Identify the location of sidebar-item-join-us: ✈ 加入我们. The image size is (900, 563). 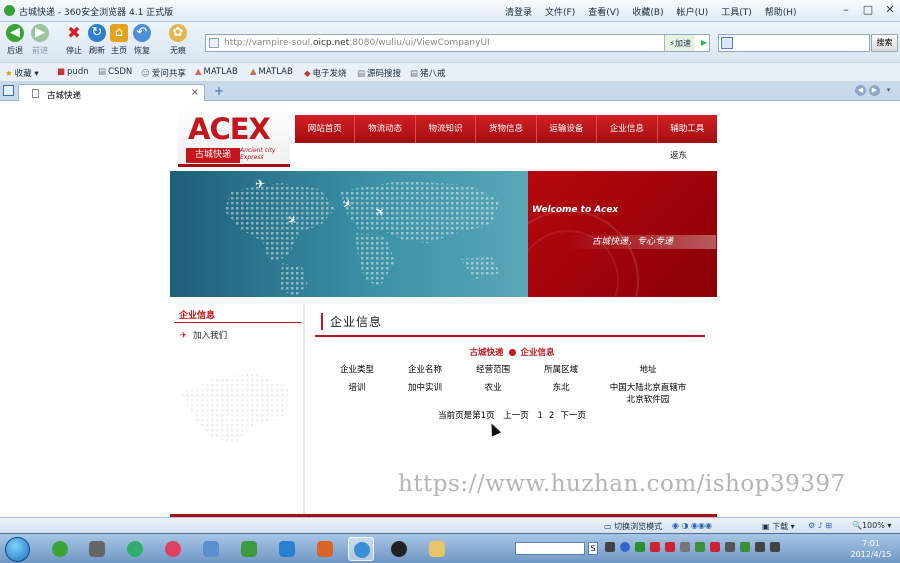
(203, 335).